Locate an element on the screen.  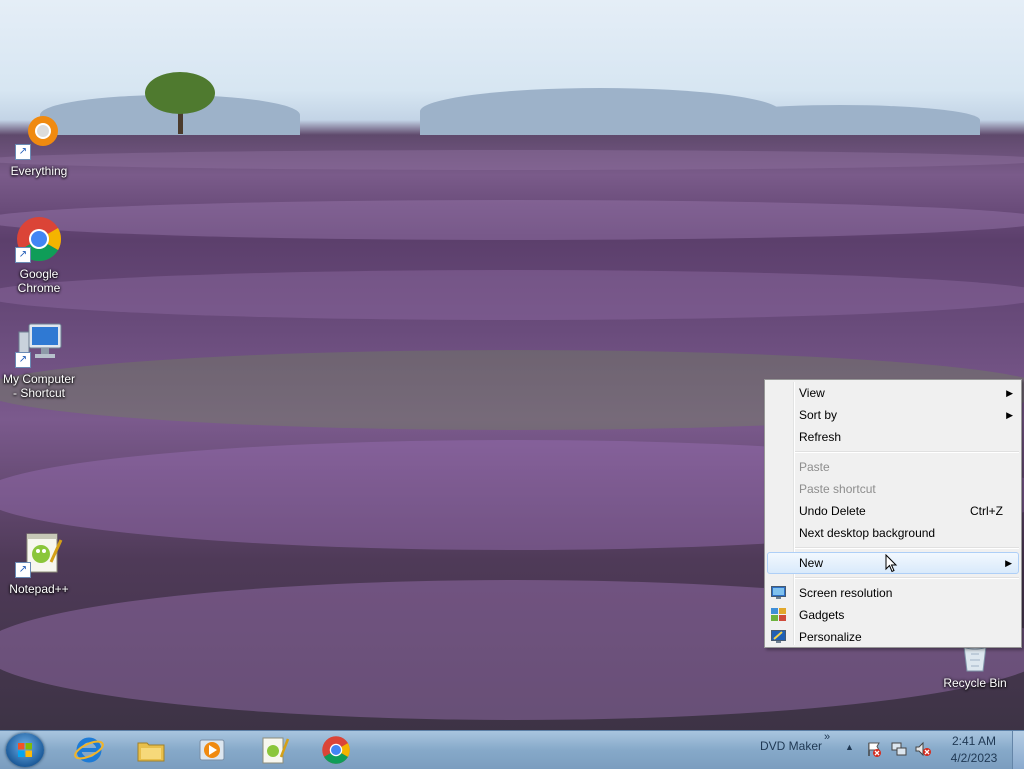
desktop-icon-label: Recycle Bin is located at coordinates (975, 683).